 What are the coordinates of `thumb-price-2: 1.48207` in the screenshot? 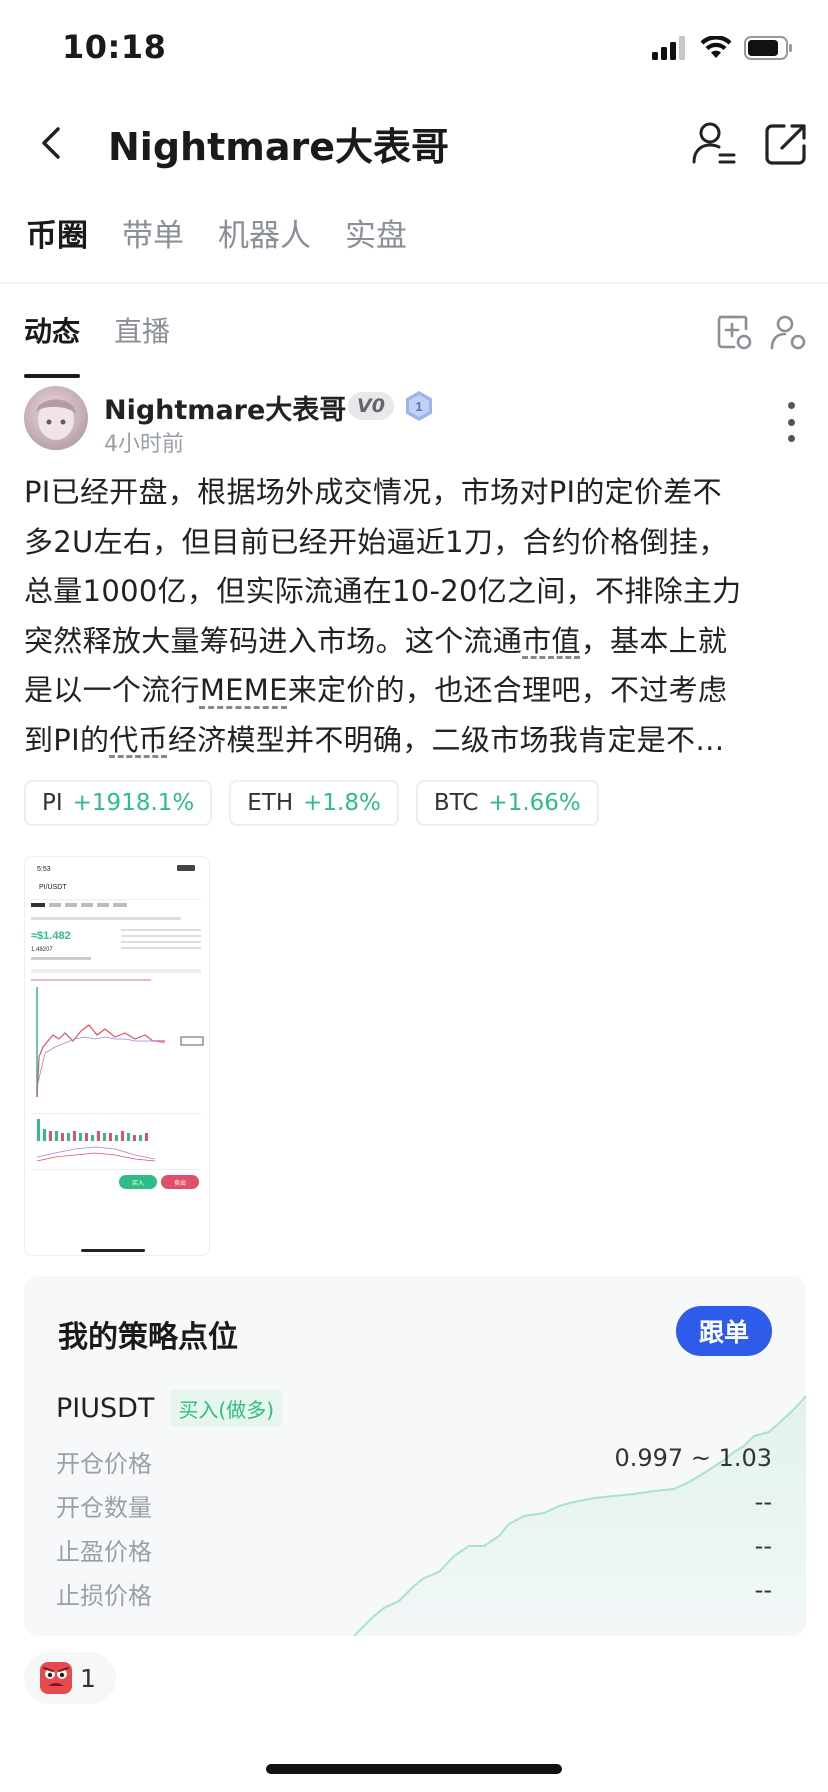 It's located at (42, 950).